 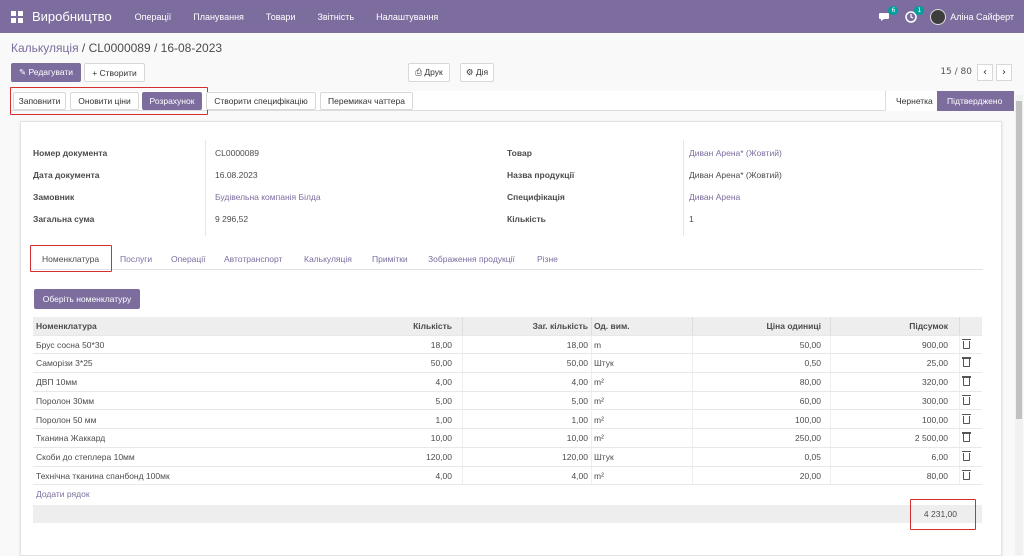 What do you see at coordinates (17, 16) in the screenshot?
I see `apps-menu-icon` at bounding box center [17, 16].